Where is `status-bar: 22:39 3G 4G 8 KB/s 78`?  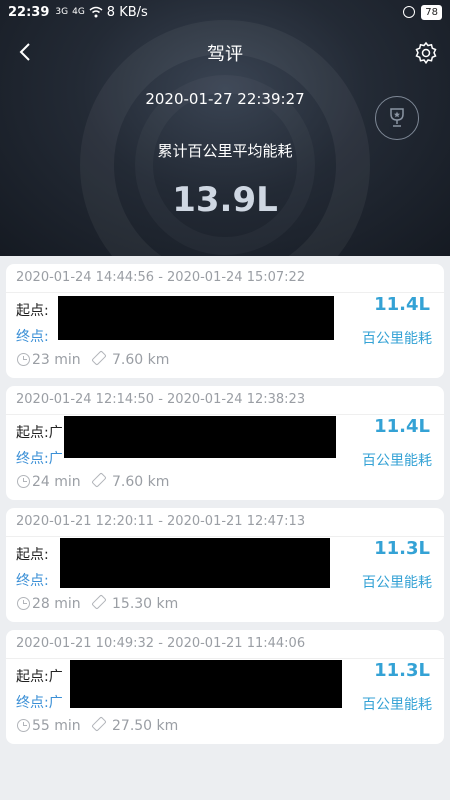 status-bar: 22:39 3G 4G 8 KB/s 78 is located at coordinates (225, 12).